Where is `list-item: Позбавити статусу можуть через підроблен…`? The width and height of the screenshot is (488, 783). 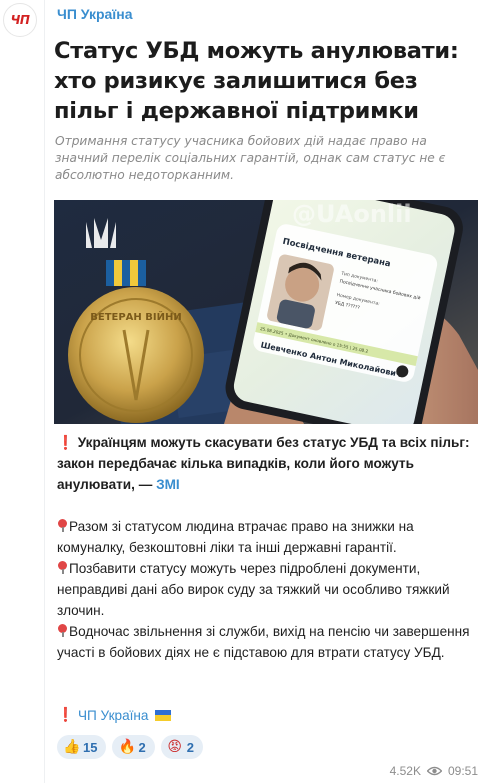 list-item: Позбавити статусу можуть через підроблен… is located at coordinates (267, 589).